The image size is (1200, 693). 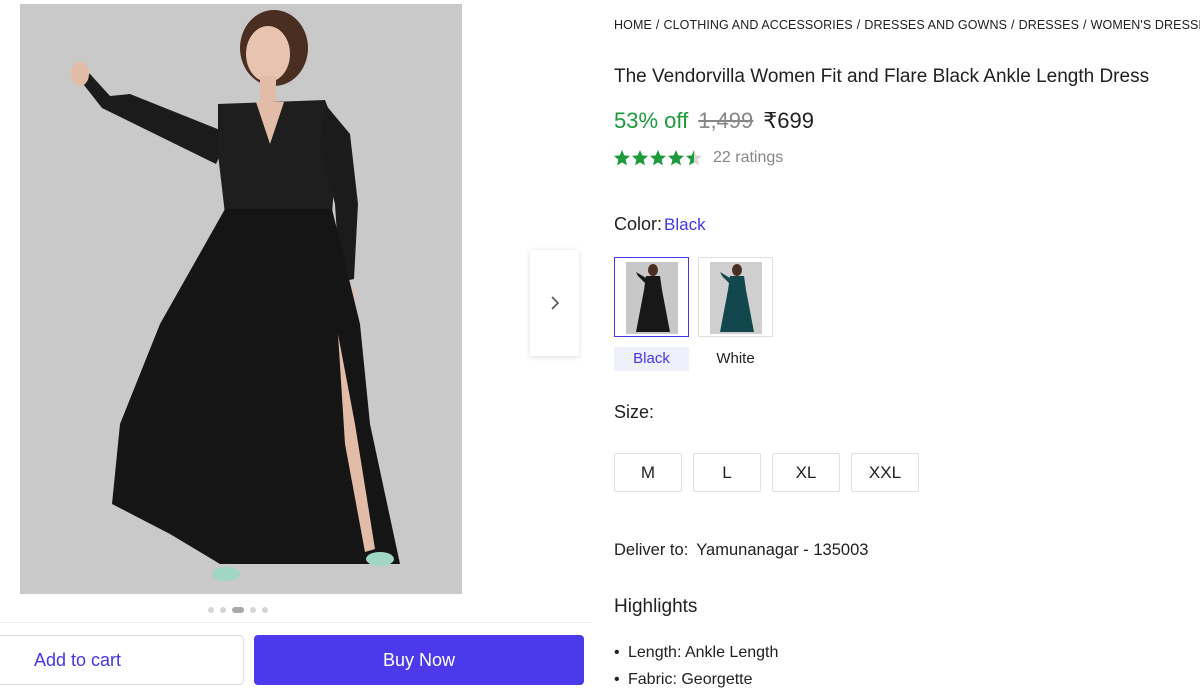 I want to click on size-option-xl: XL, so click(x=806, y=472).